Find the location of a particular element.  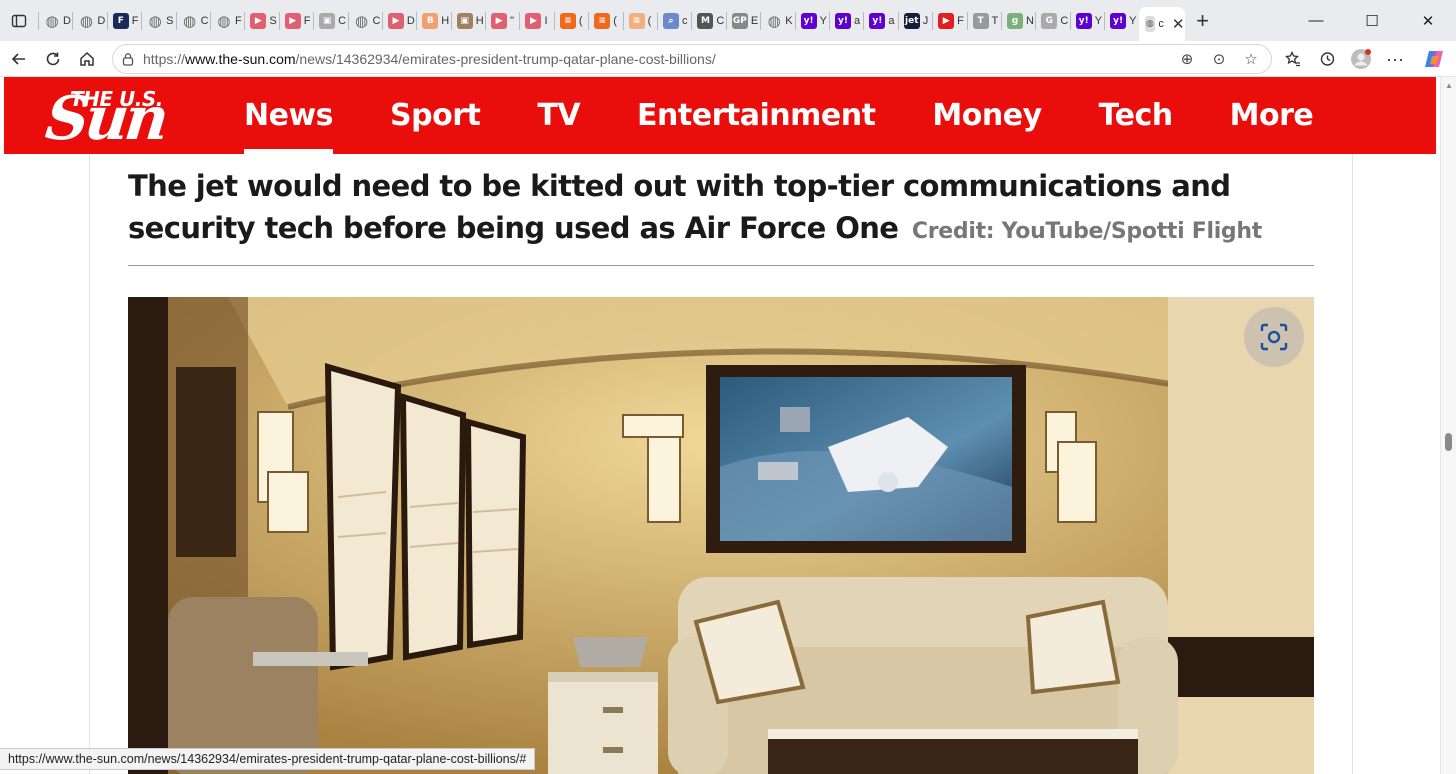

youtube-icon: ▶ is located at coordinates (946, 20).